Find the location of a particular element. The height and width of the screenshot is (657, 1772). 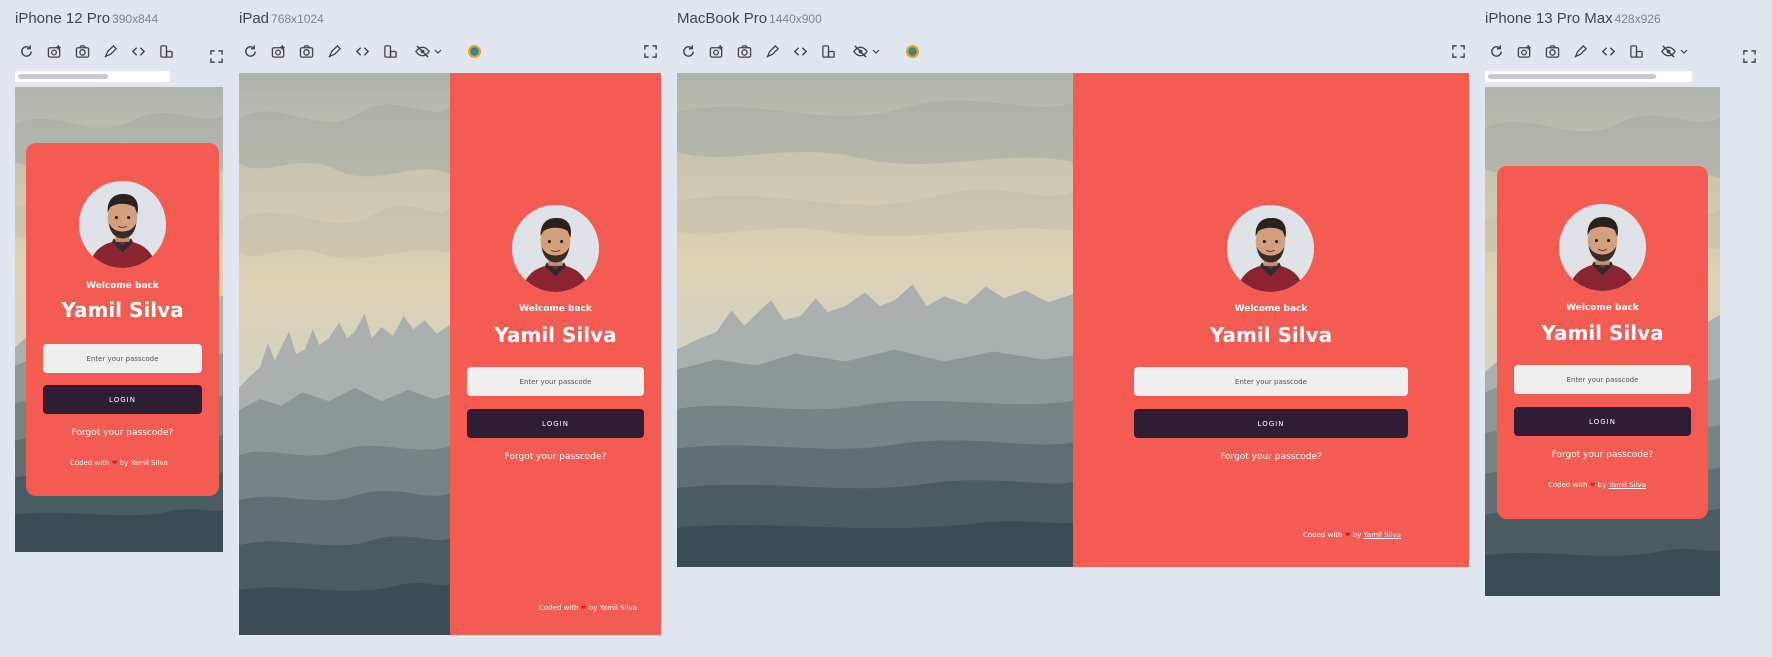

device-size: 1440x900 is located at coordinates (795, 19).